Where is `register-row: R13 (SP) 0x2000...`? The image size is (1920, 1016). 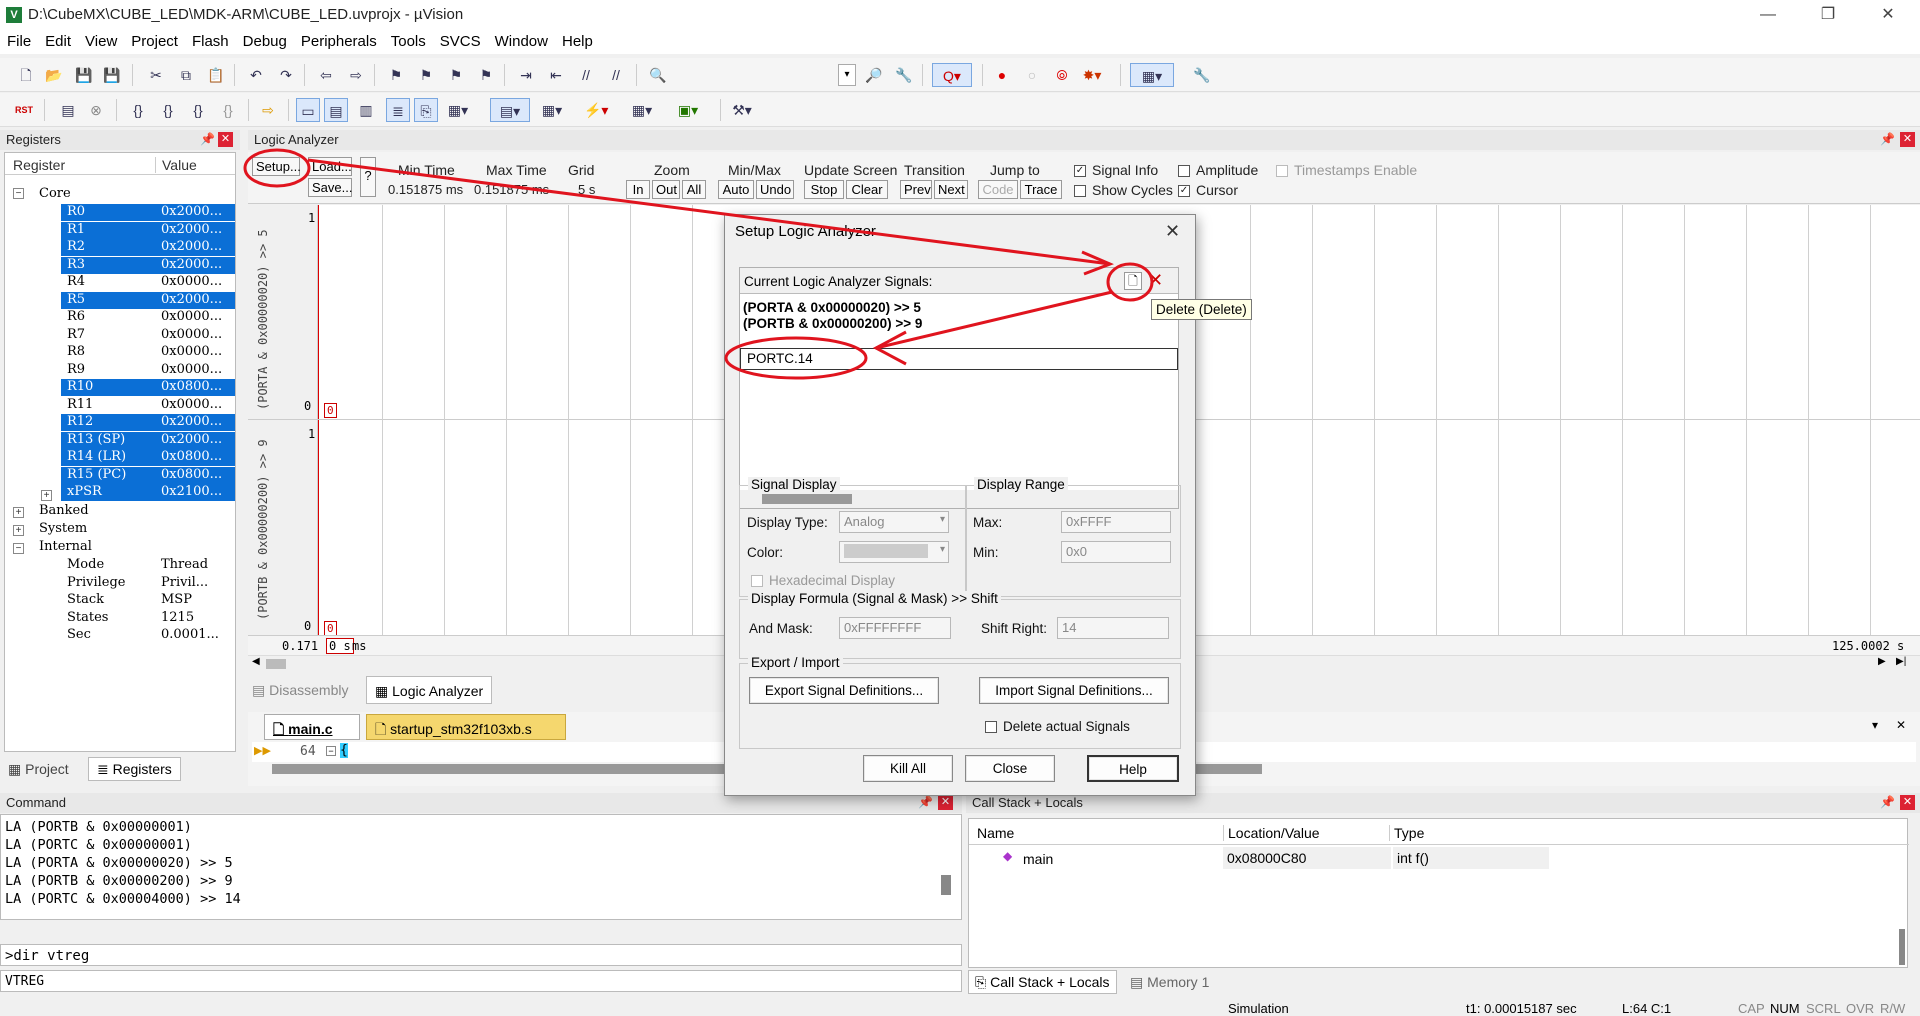
register-row: R13 (SP) 0x2000... is located at coordinates (148, 440).